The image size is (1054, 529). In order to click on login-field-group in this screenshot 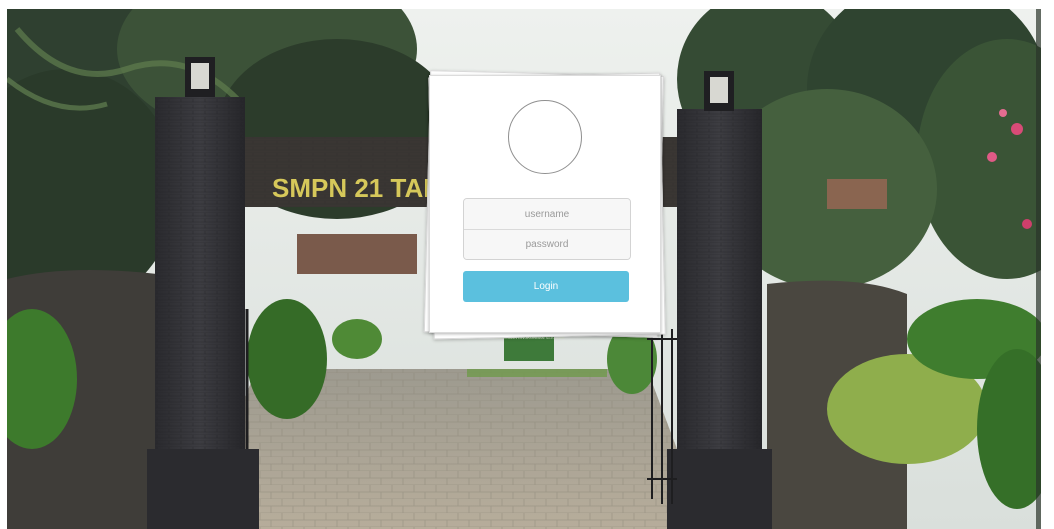, I will do `click(547, 229)`.